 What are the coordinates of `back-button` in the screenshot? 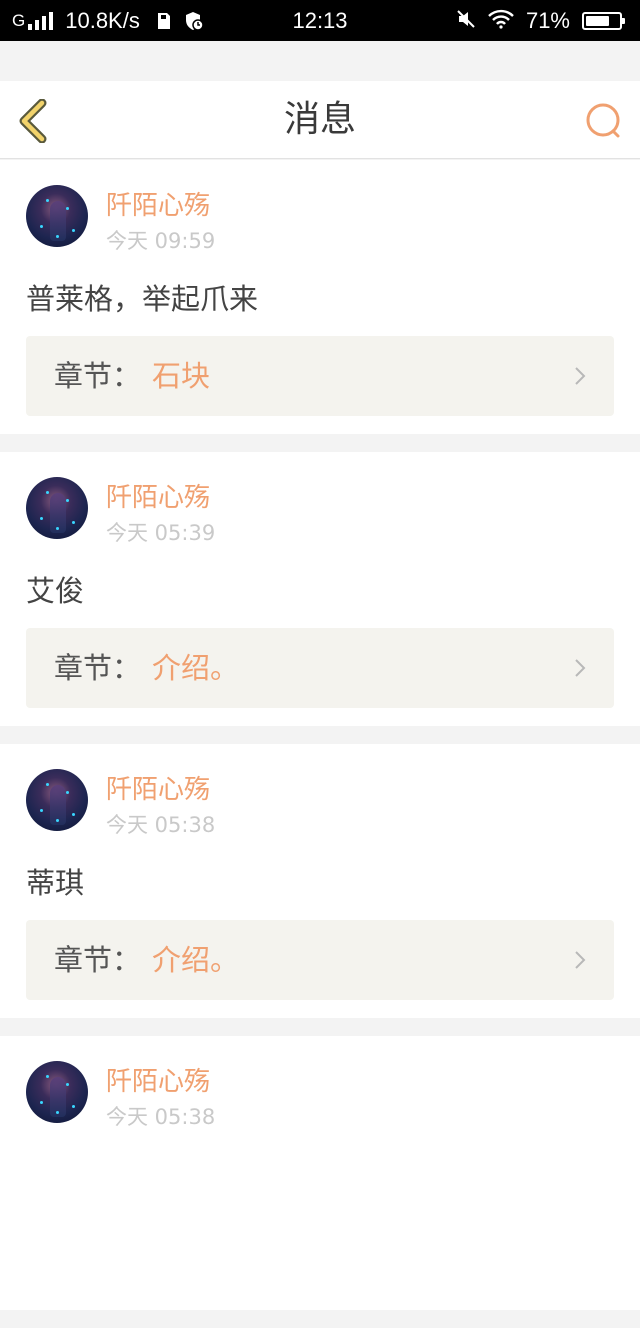 It's located at (34, 121).